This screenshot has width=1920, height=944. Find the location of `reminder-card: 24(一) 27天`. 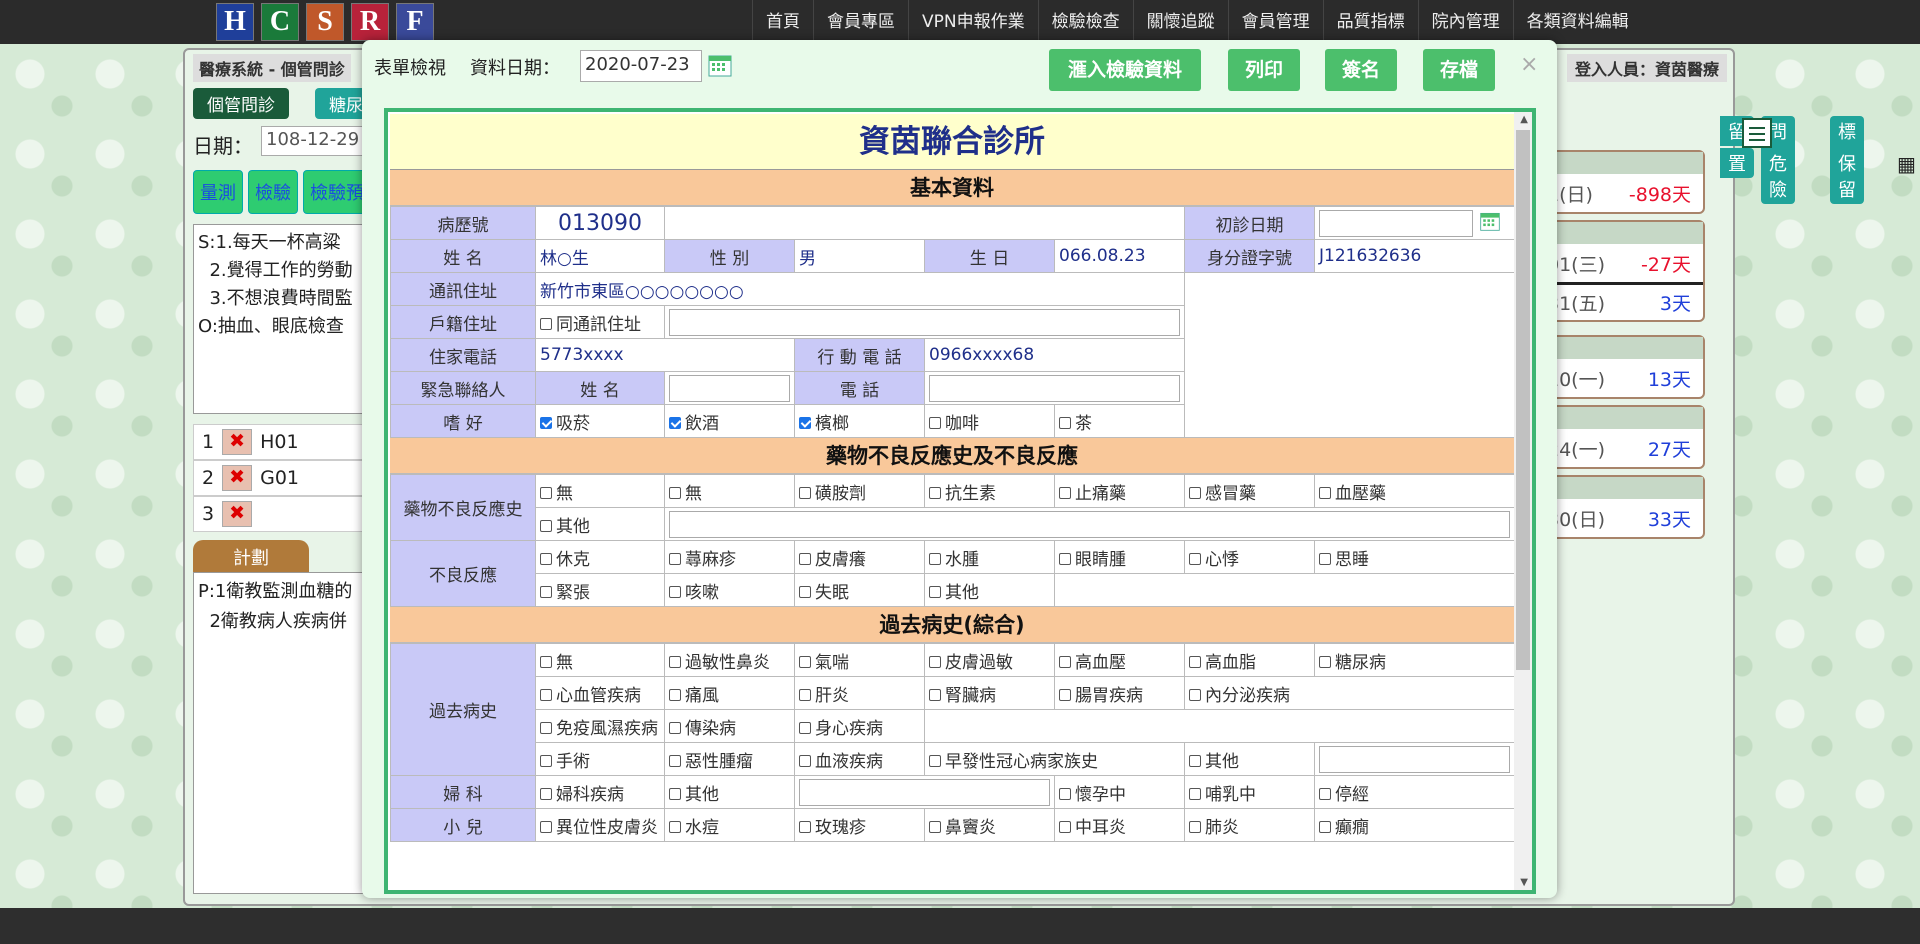

reminder-card: 24(一) 27天 is located at coordinates (1625, 437).